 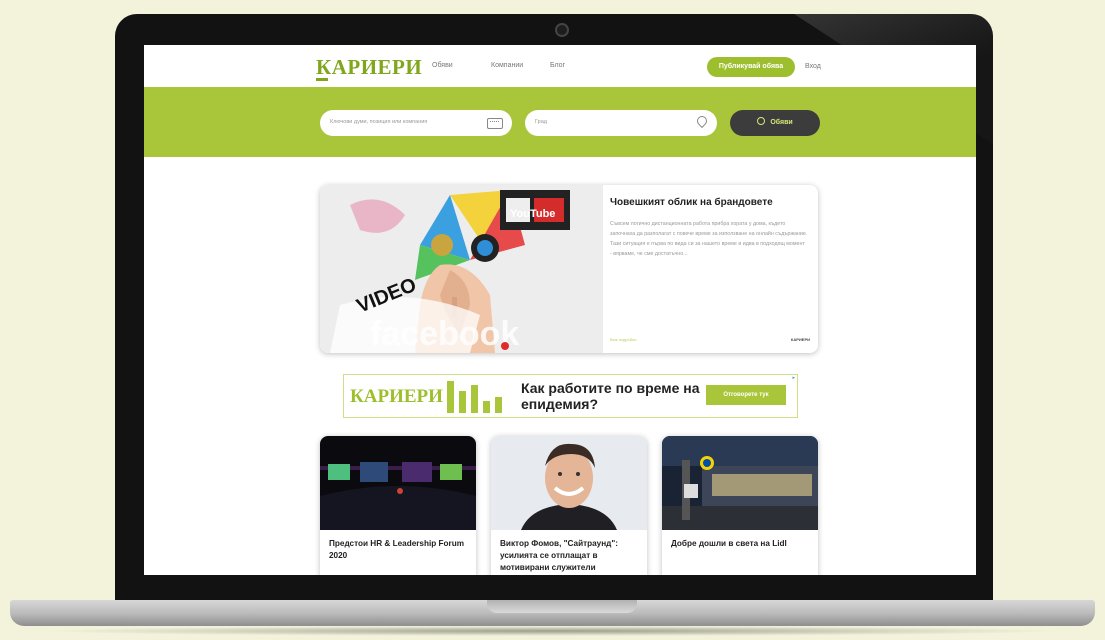 What do you see at coordinates (623, 339) in the screenshot?
I see `featured-article-meta: Виж подробно` at bounding box center [623, 339].